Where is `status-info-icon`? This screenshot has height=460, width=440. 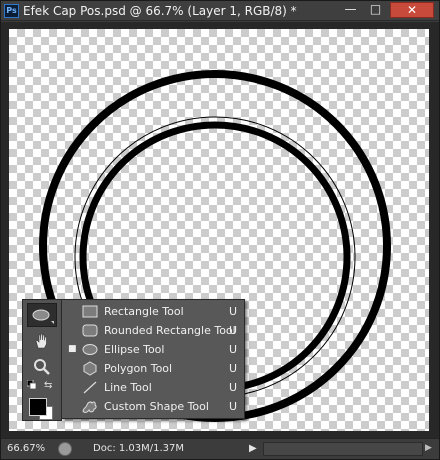 status-info-icon is located at coordinates (65, 449).